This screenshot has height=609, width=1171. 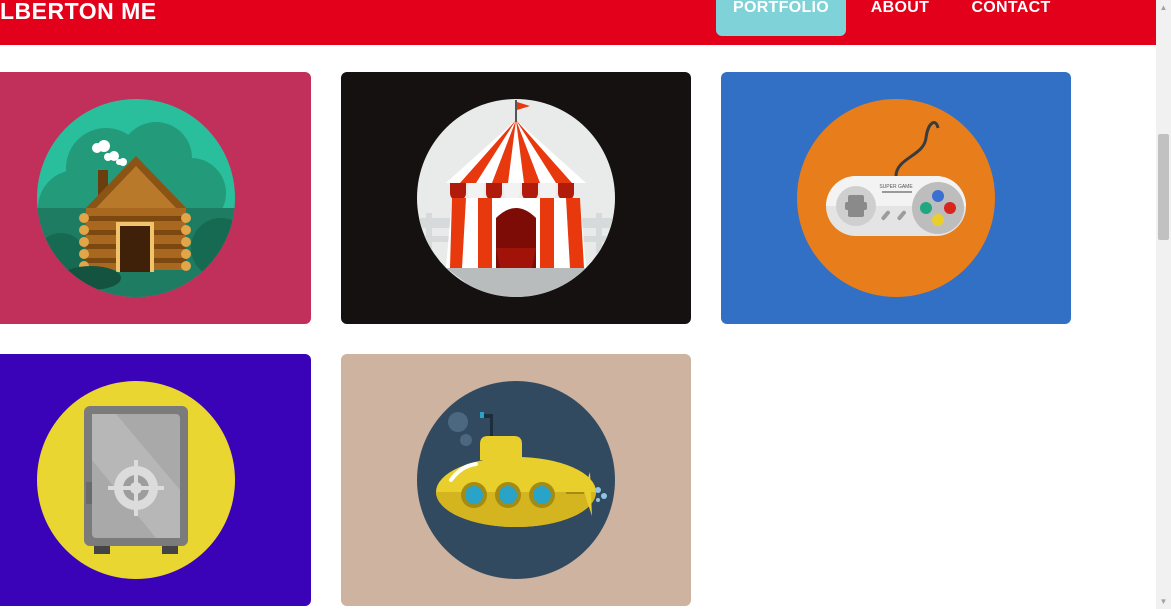 I want to click on log-cabin-icon, so click(x=136, y=198).